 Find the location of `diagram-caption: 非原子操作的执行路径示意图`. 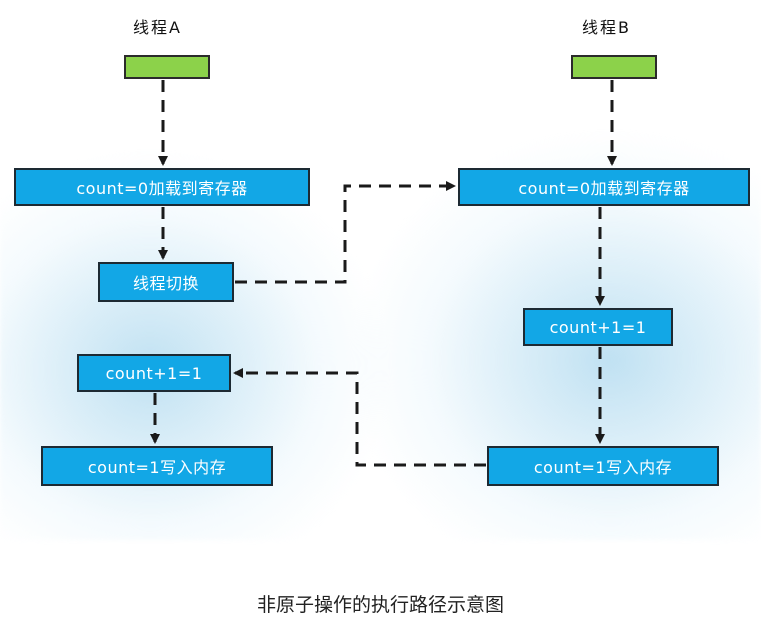

diagram-caption: 非原子操作的执行路径示意图 is located at coordinates (380, 605).